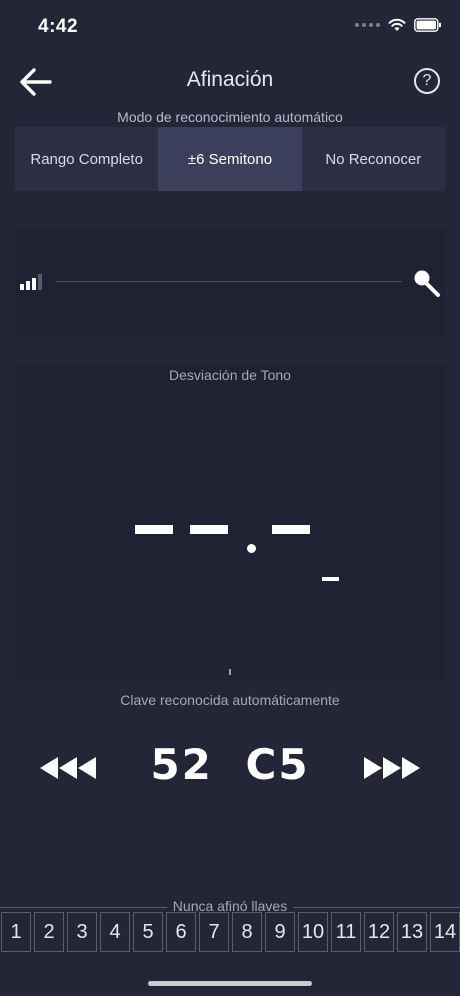  I want to click on help-button: ?, so click(427, 81).